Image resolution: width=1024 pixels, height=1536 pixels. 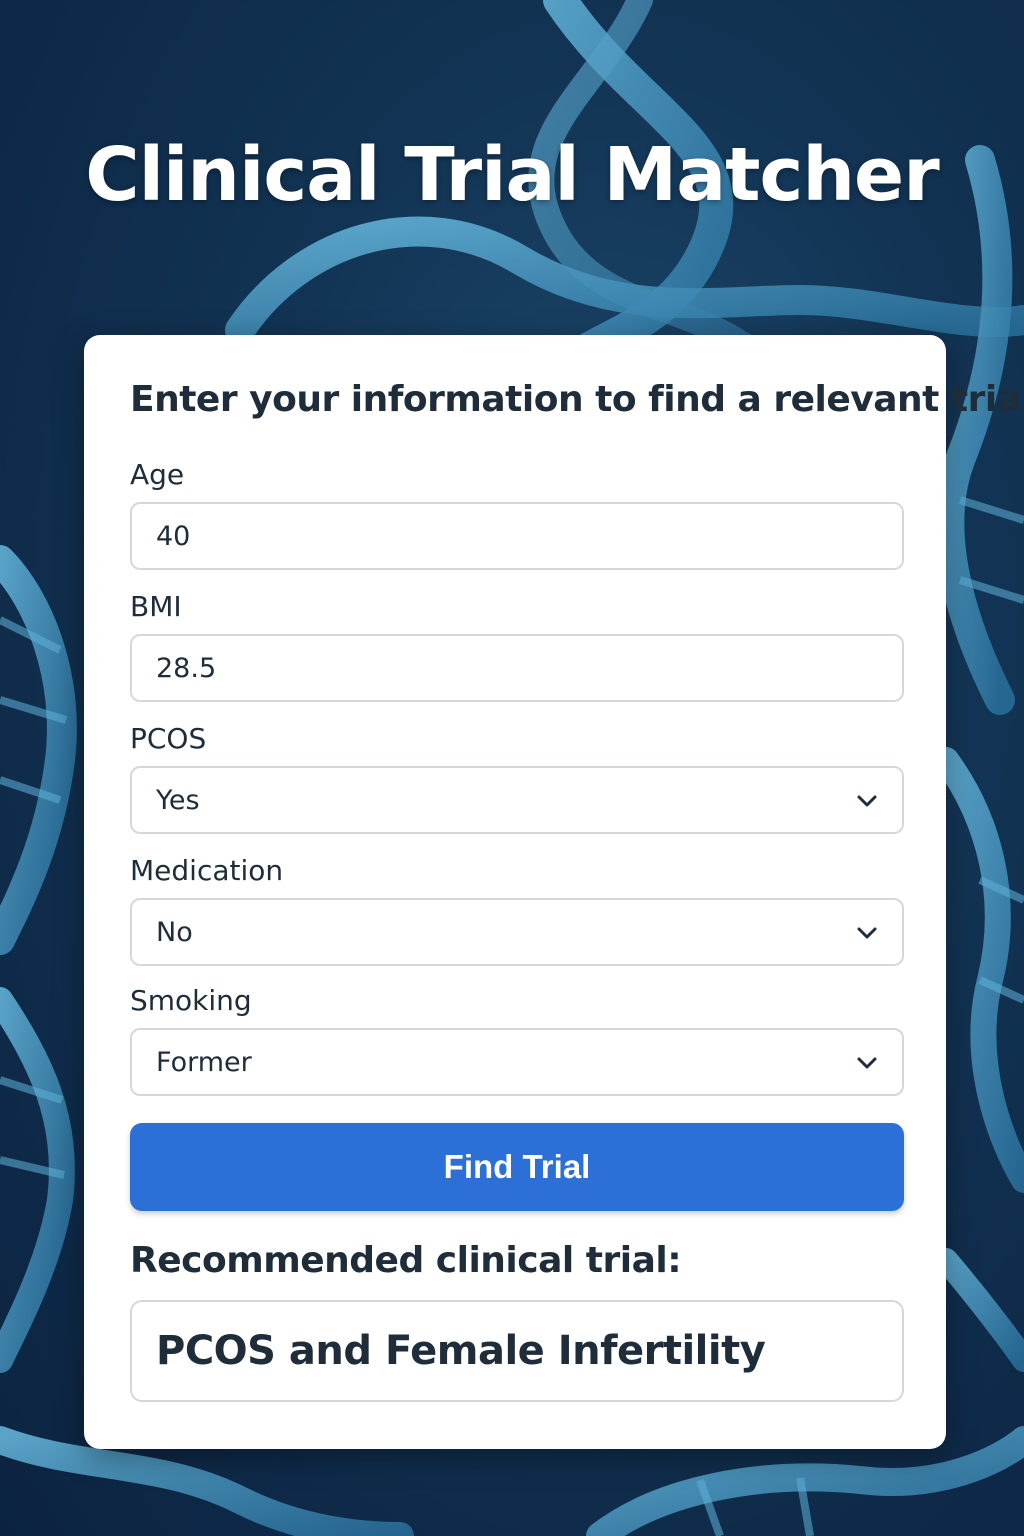 What do you see at coordinates (517, 932) in the screenshot?
I see `medication-select: No` at bounding box center [517, 932].